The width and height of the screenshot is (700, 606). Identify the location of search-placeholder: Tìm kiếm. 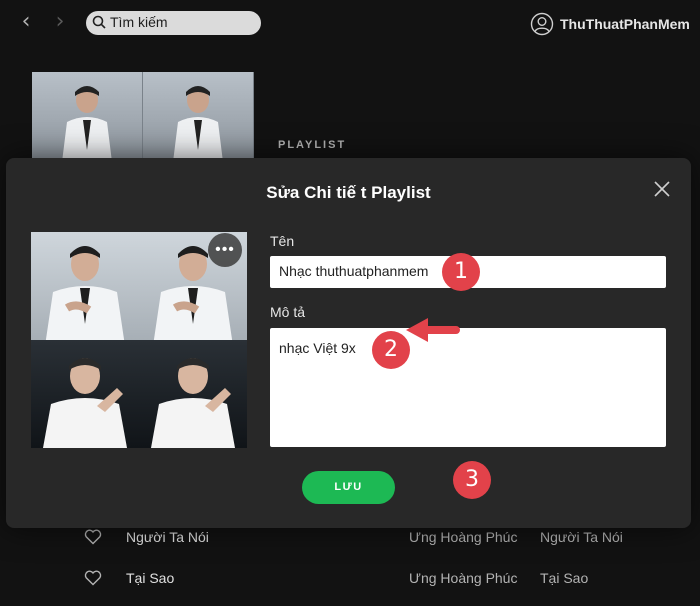
(139, 22).